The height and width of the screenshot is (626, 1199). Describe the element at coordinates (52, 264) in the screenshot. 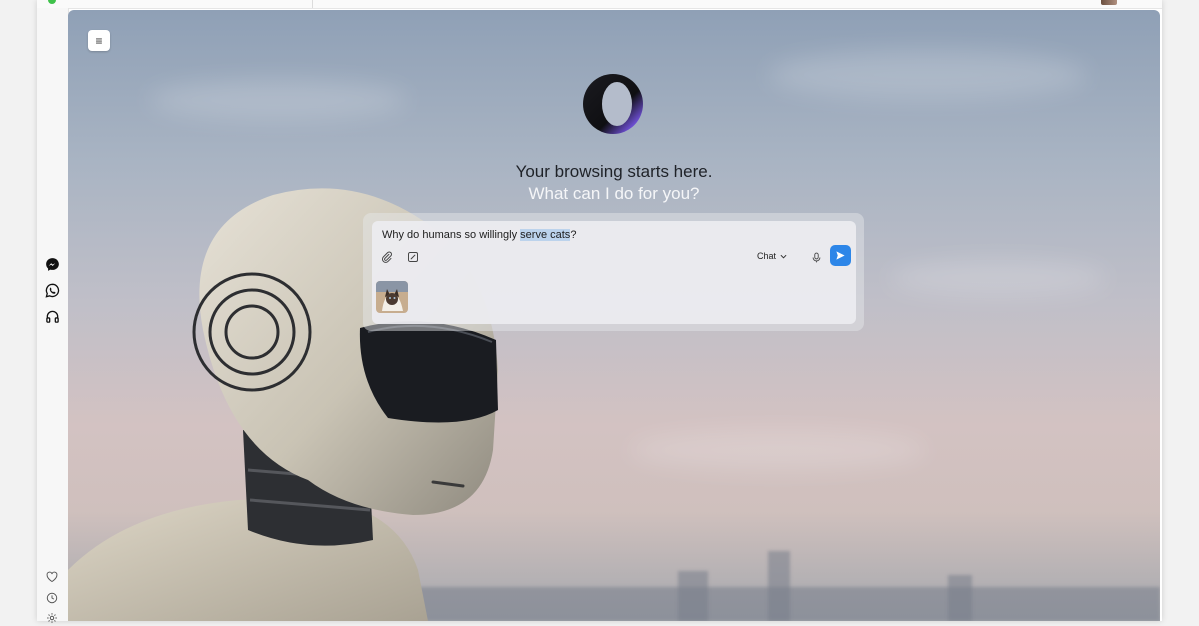

I see `messenger-icon` at that location.